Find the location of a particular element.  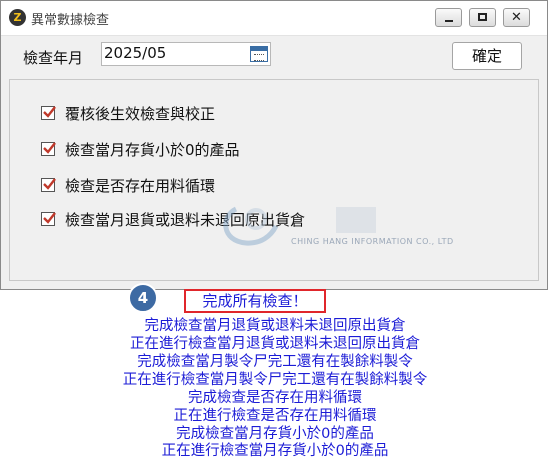

window-title: 異常數據檢查 is located at coordinates (70, 20).